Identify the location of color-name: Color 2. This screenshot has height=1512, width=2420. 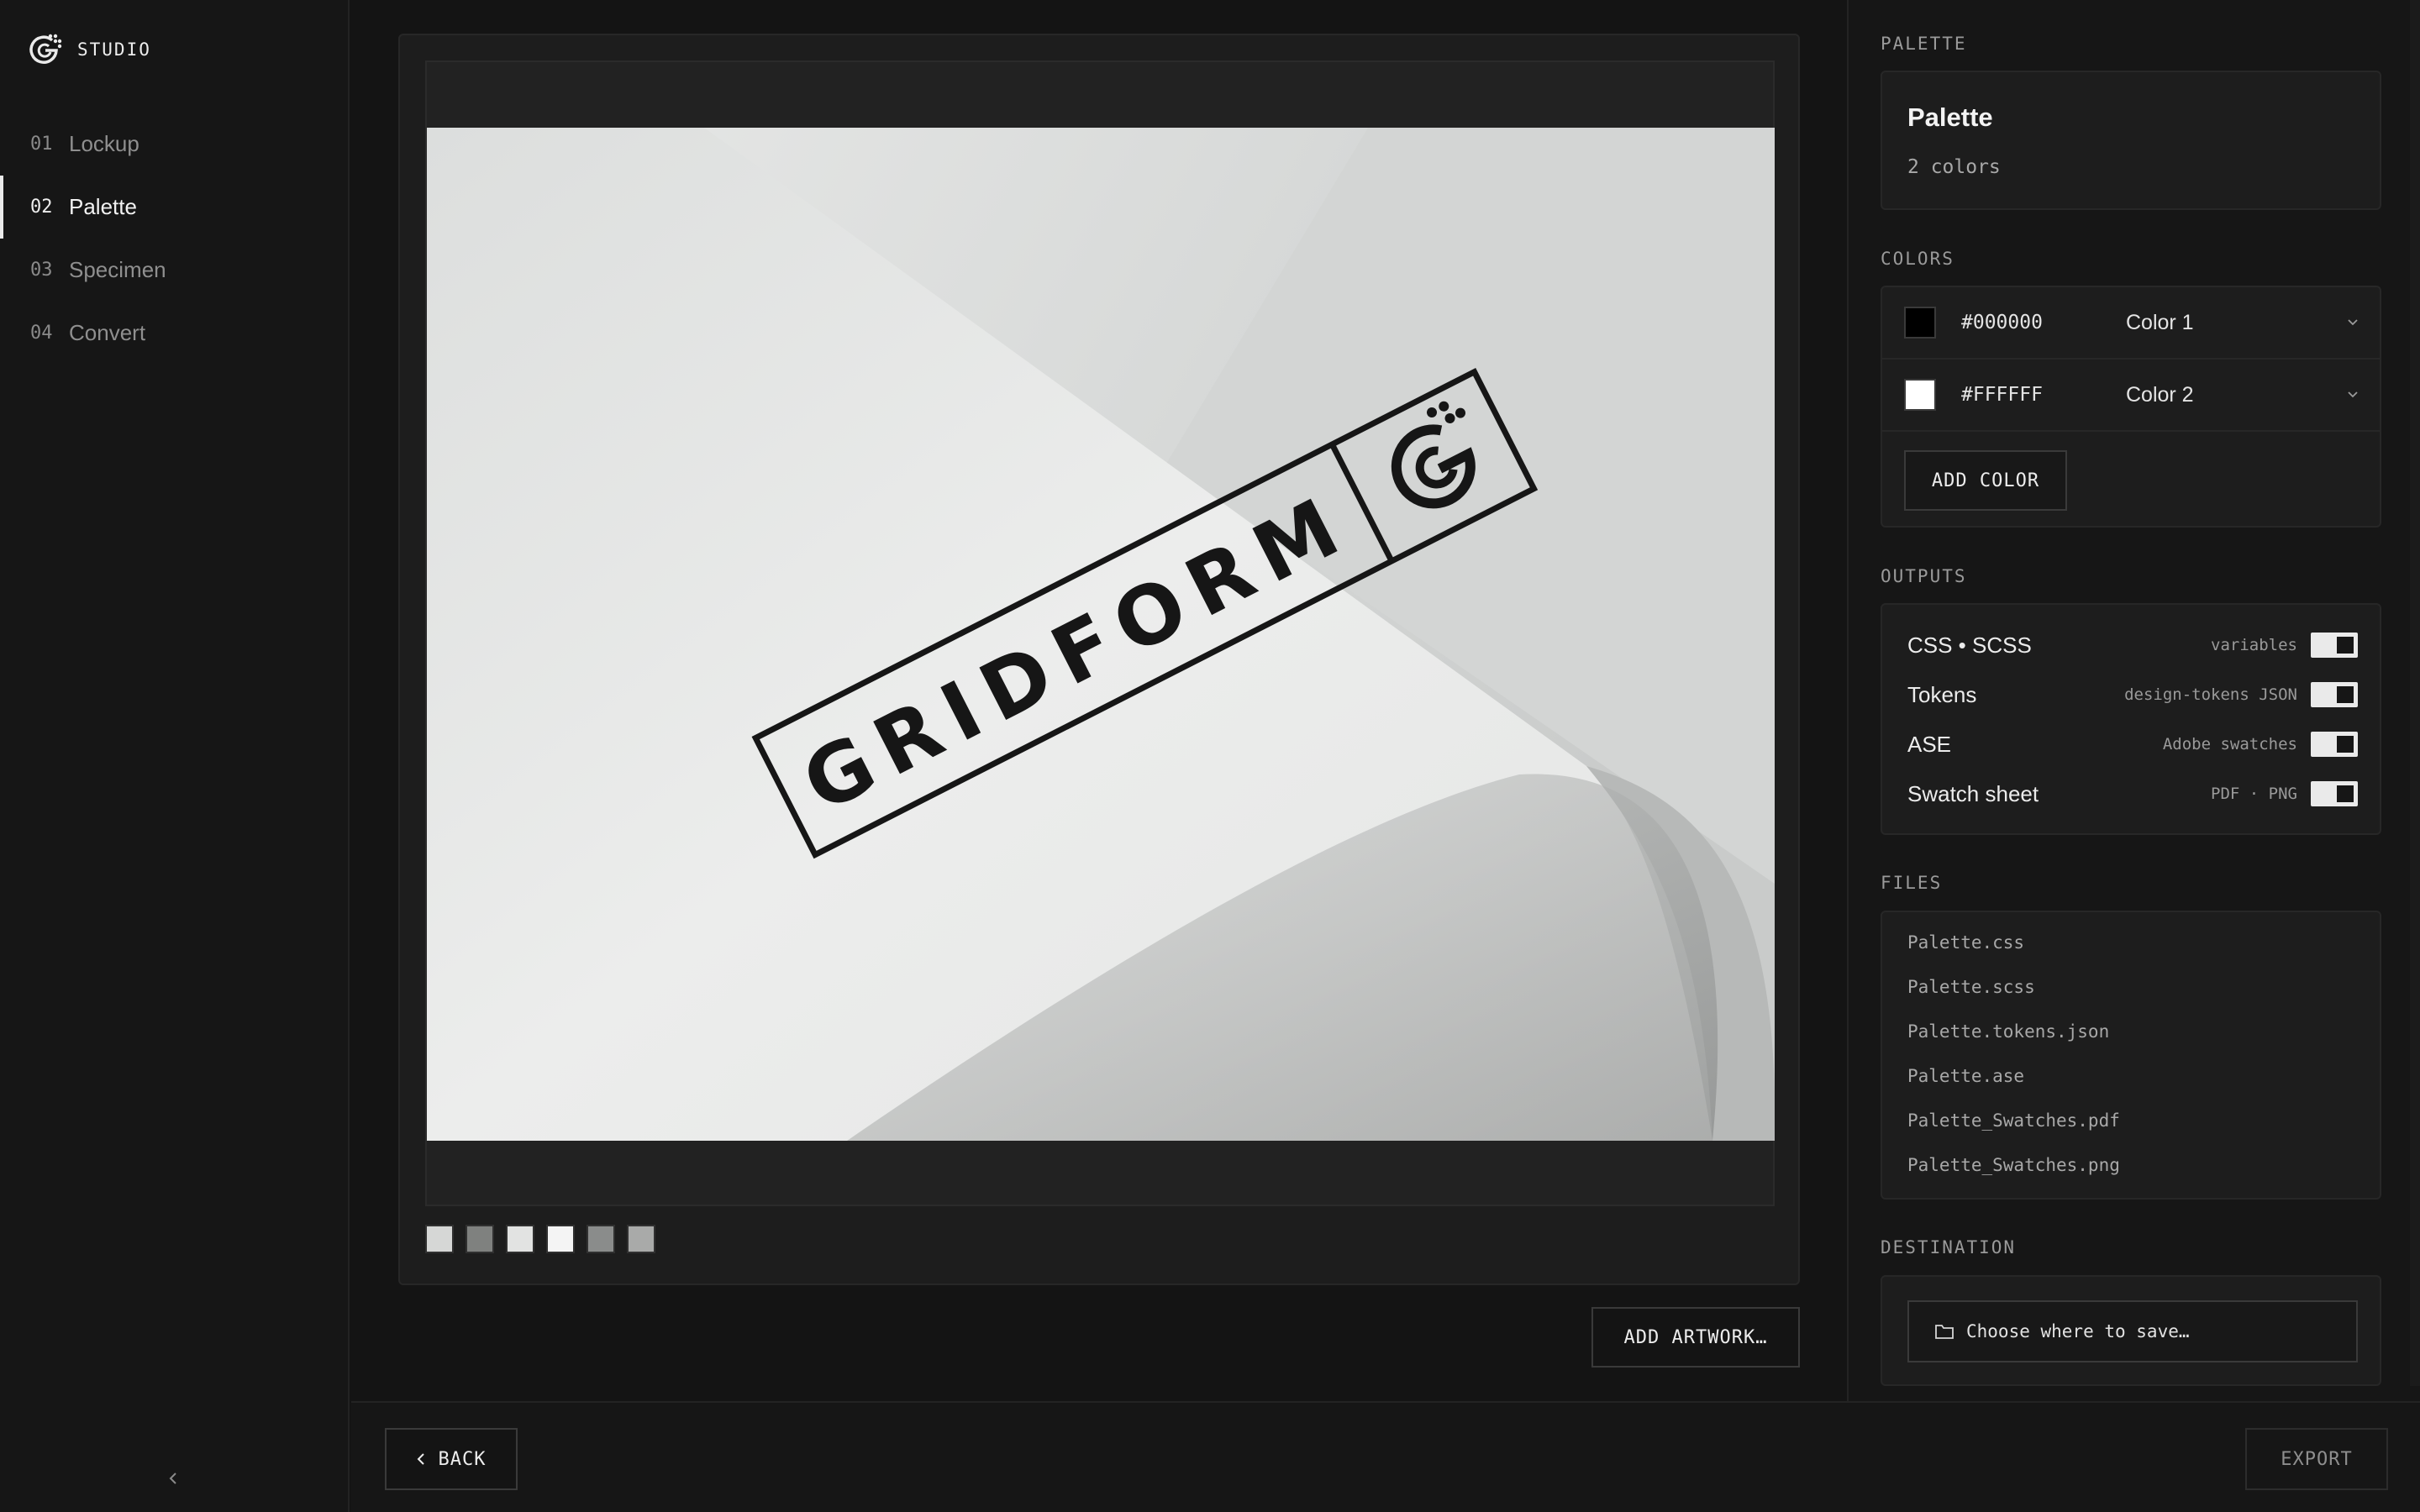
(2160, 395).